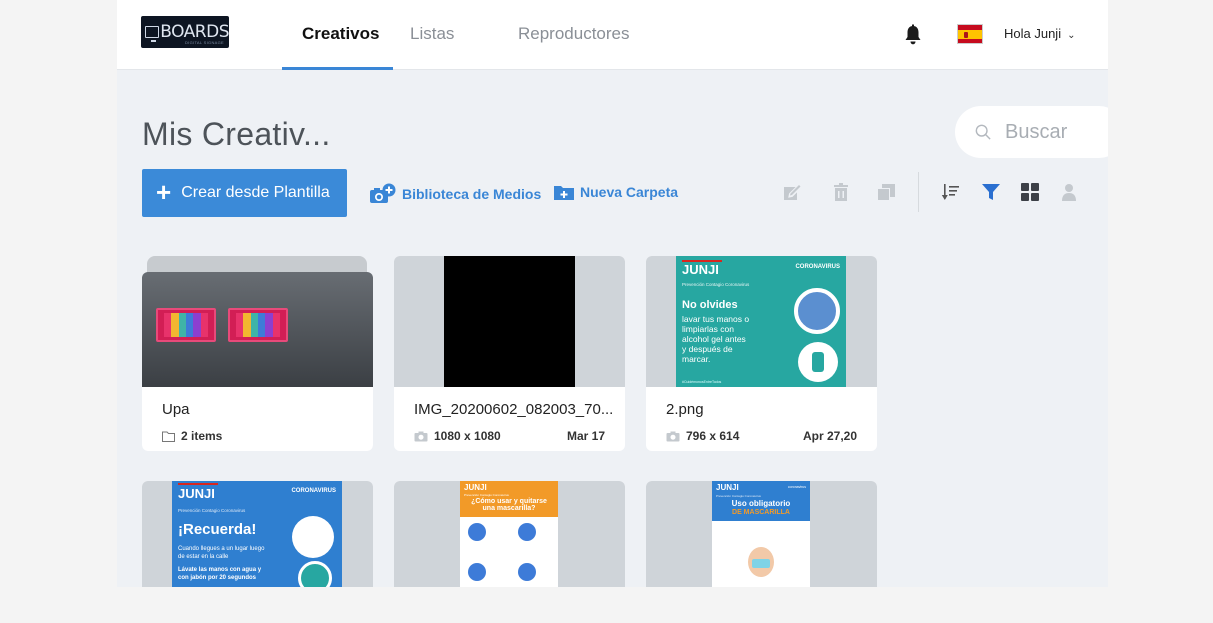 This screenshot has width=1213, height=623. Describe the element at coordinates (176, 409) in the screenshot. I see `item-name: Upa` at that location.